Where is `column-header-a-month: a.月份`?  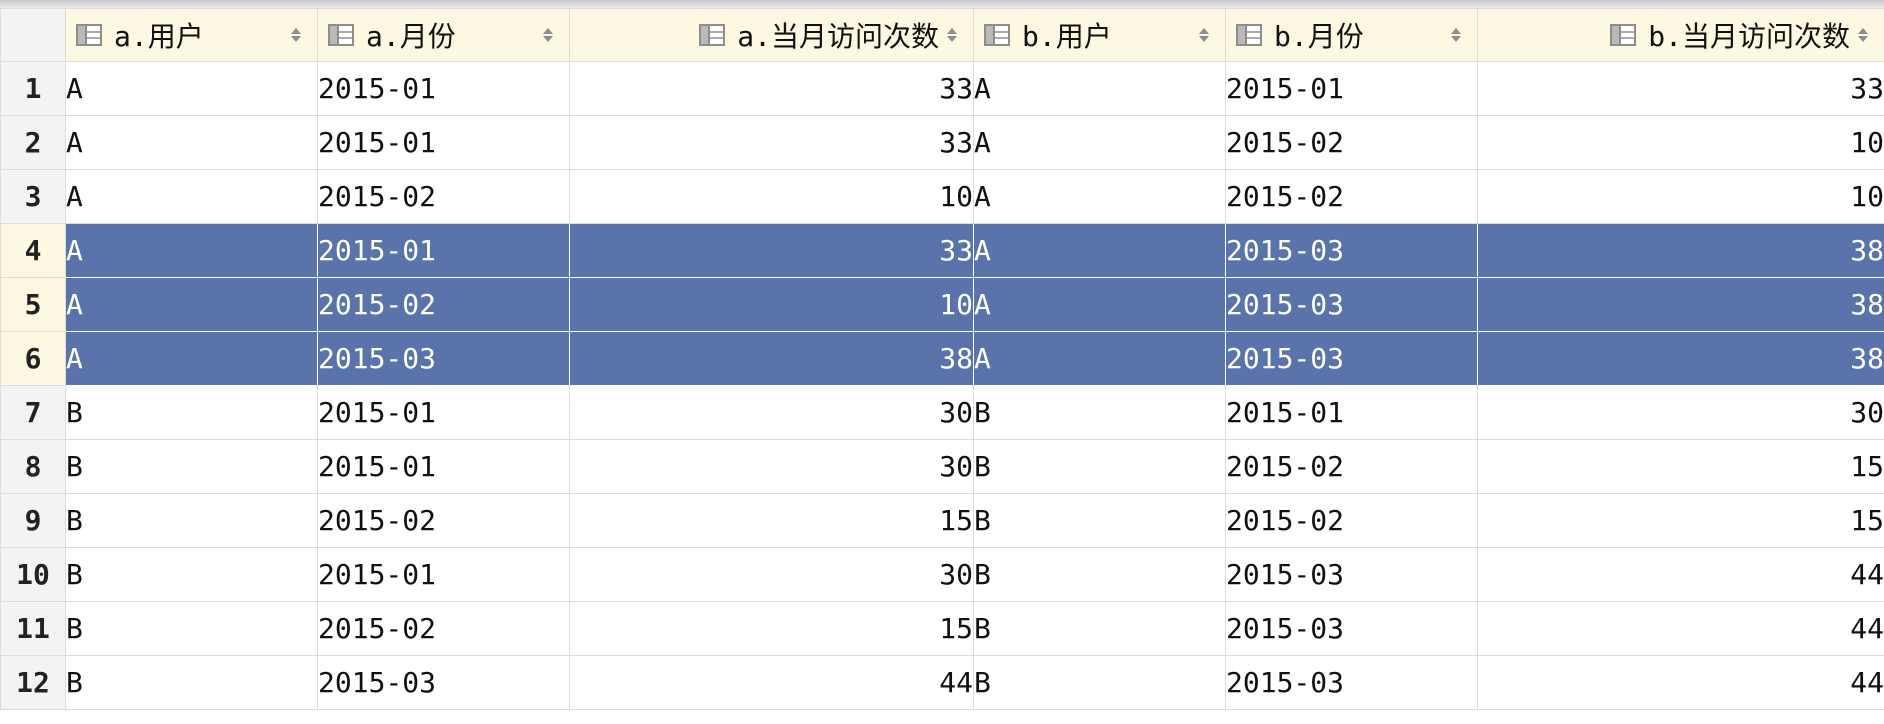 column-header-a-month: a.月份 is located at coordinates (443, 35).